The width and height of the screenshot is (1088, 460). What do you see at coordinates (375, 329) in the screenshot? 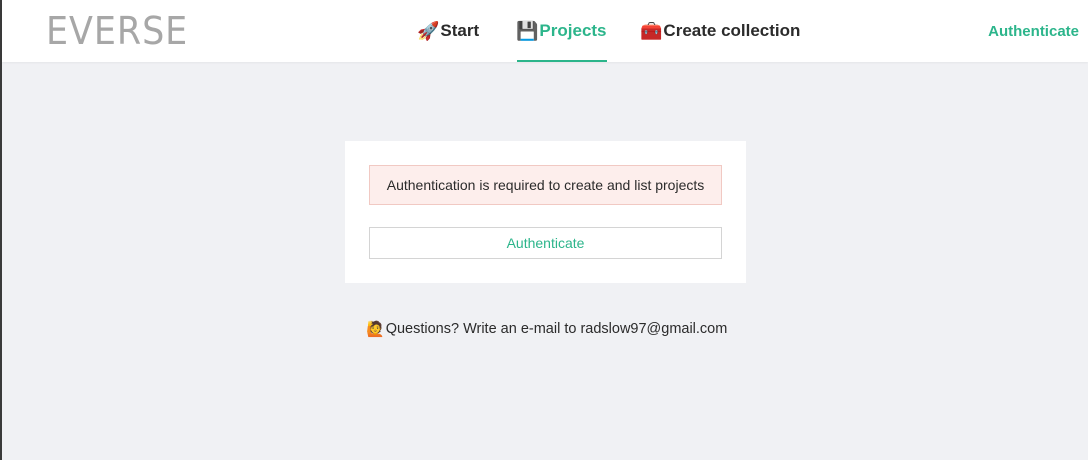
I see `person-raising-hand-icon: 🙋` at bounding box center [375, 329].